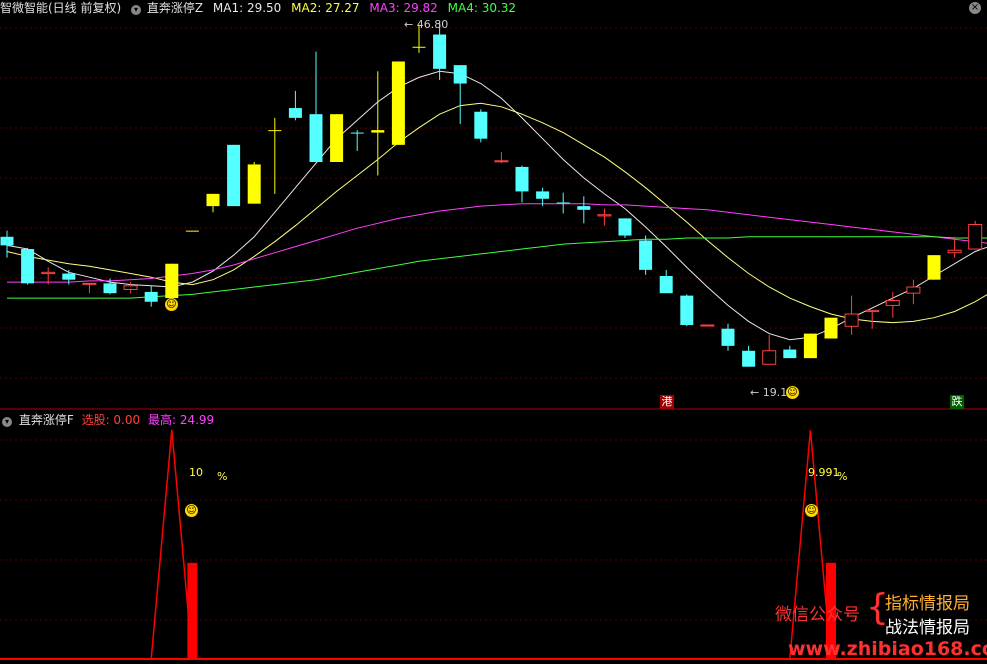 The image size is (987, 664). I want to click on ma4-label: MA4: 30.32, so click(482, 8).